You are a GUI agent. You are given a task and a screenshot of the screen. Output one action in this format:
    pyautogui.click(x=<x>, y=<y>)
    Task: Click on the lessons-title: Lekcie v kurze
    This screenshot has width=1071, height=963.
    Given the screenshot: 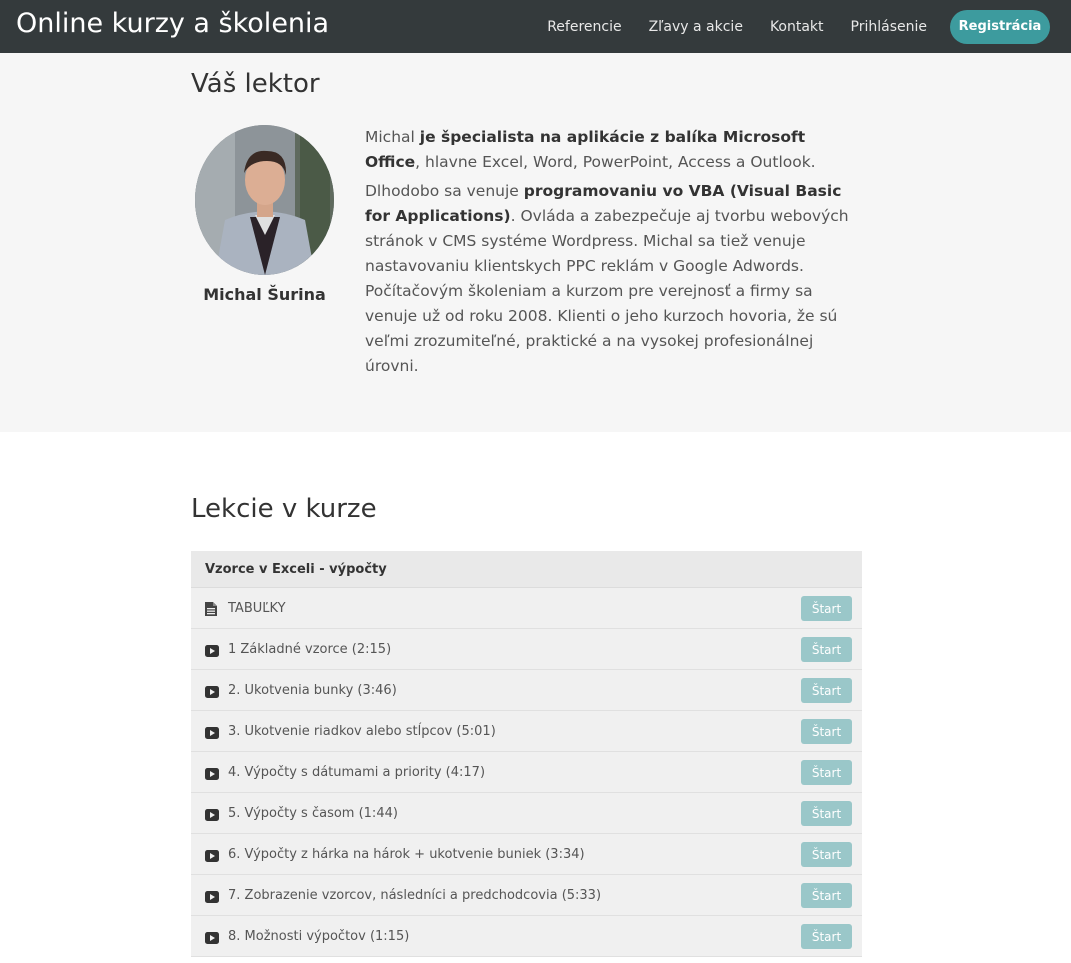 What is the action you would take?
    pyautogui.click(x=284, y=509)
    